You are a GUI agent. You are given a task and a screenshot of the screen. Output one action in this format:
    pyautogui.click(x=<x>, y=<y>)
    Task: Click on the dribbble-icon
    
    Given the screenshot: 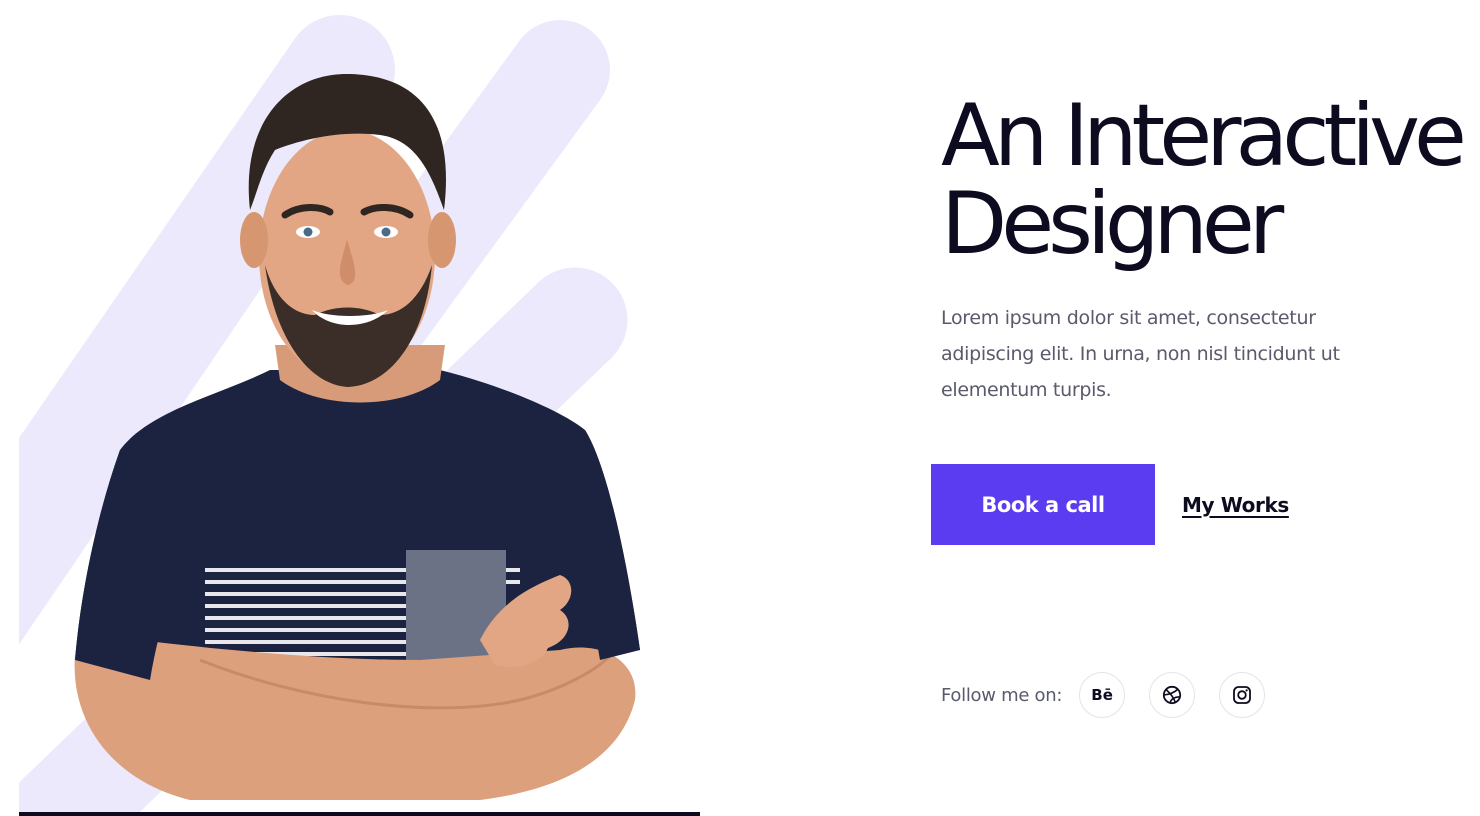 What is the action you would take?
    pyautogui.click(x=1172, y=695)
    